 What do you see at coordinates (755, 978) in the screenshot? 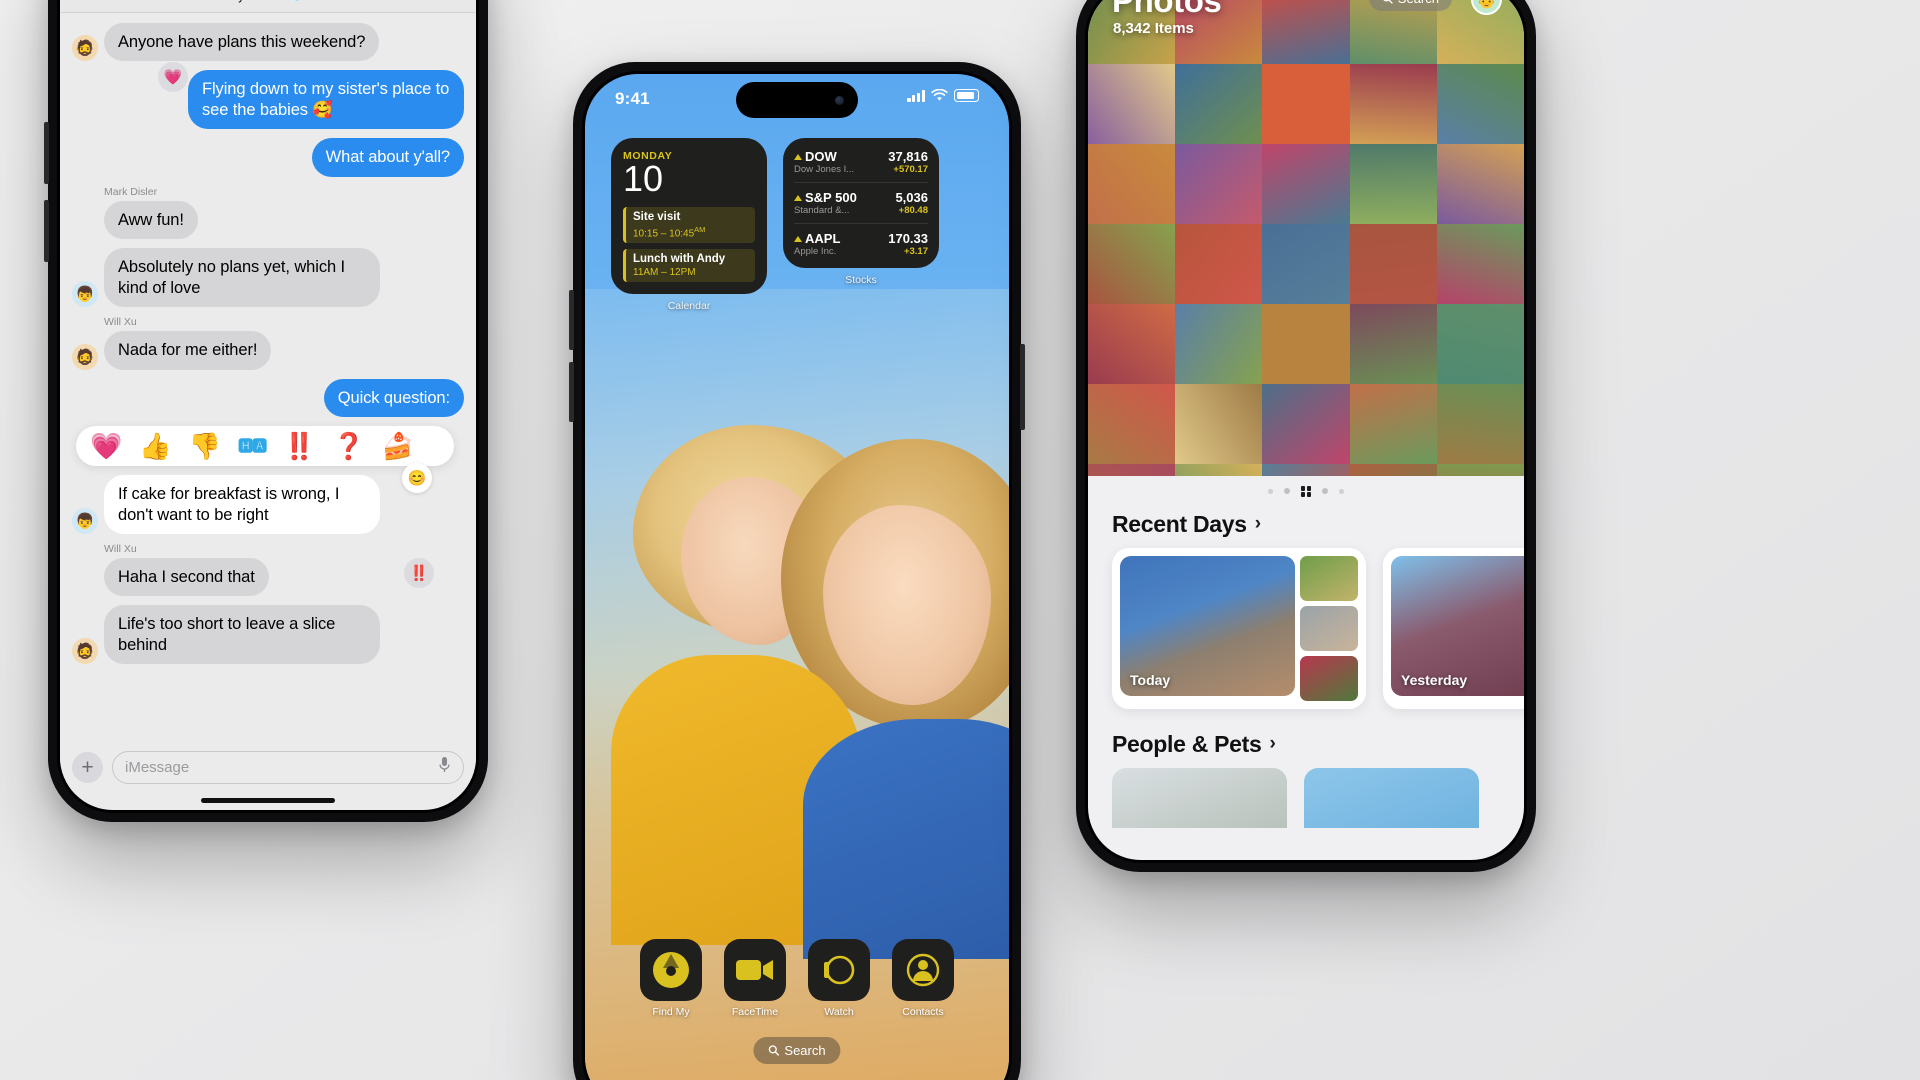
I see `app-facetime: FaceTime` at bounding box center [755, 978].